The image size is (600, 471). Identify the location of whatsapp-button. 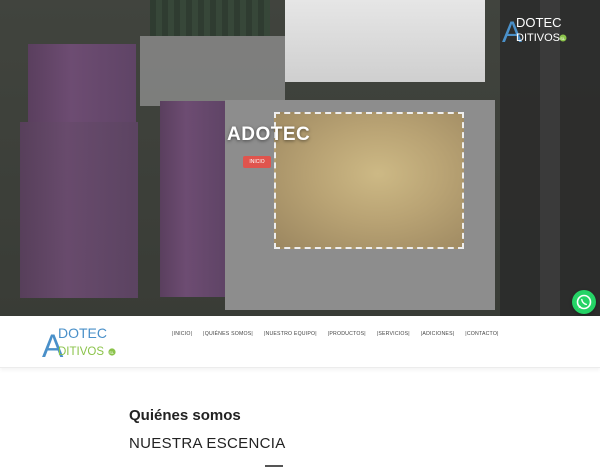
(584, 302).